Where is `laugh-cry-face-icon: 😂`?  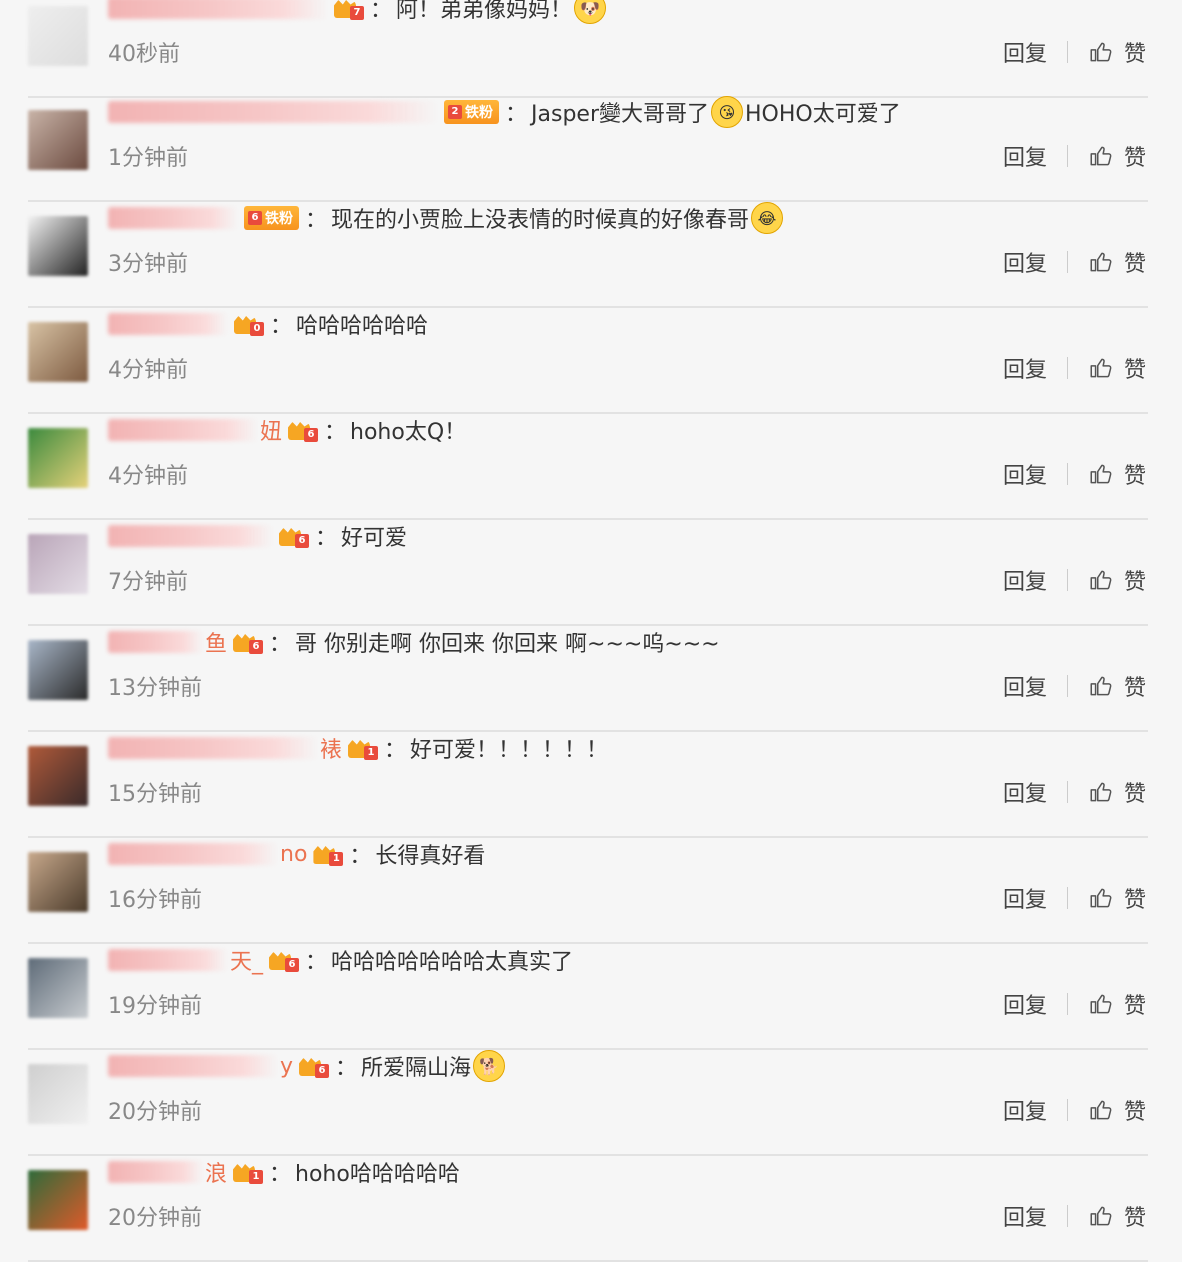
laugh-cry-face-icon: 😂 is located at coordinates (767, 218).